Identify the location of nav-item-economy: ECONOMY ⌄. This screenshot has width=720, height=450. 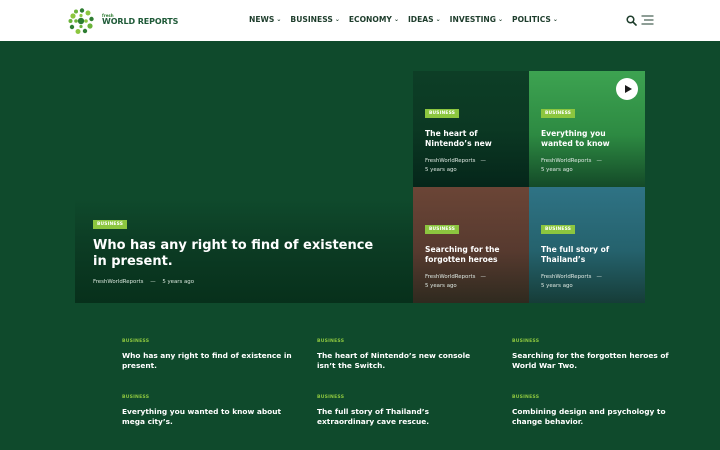
(374, 19).